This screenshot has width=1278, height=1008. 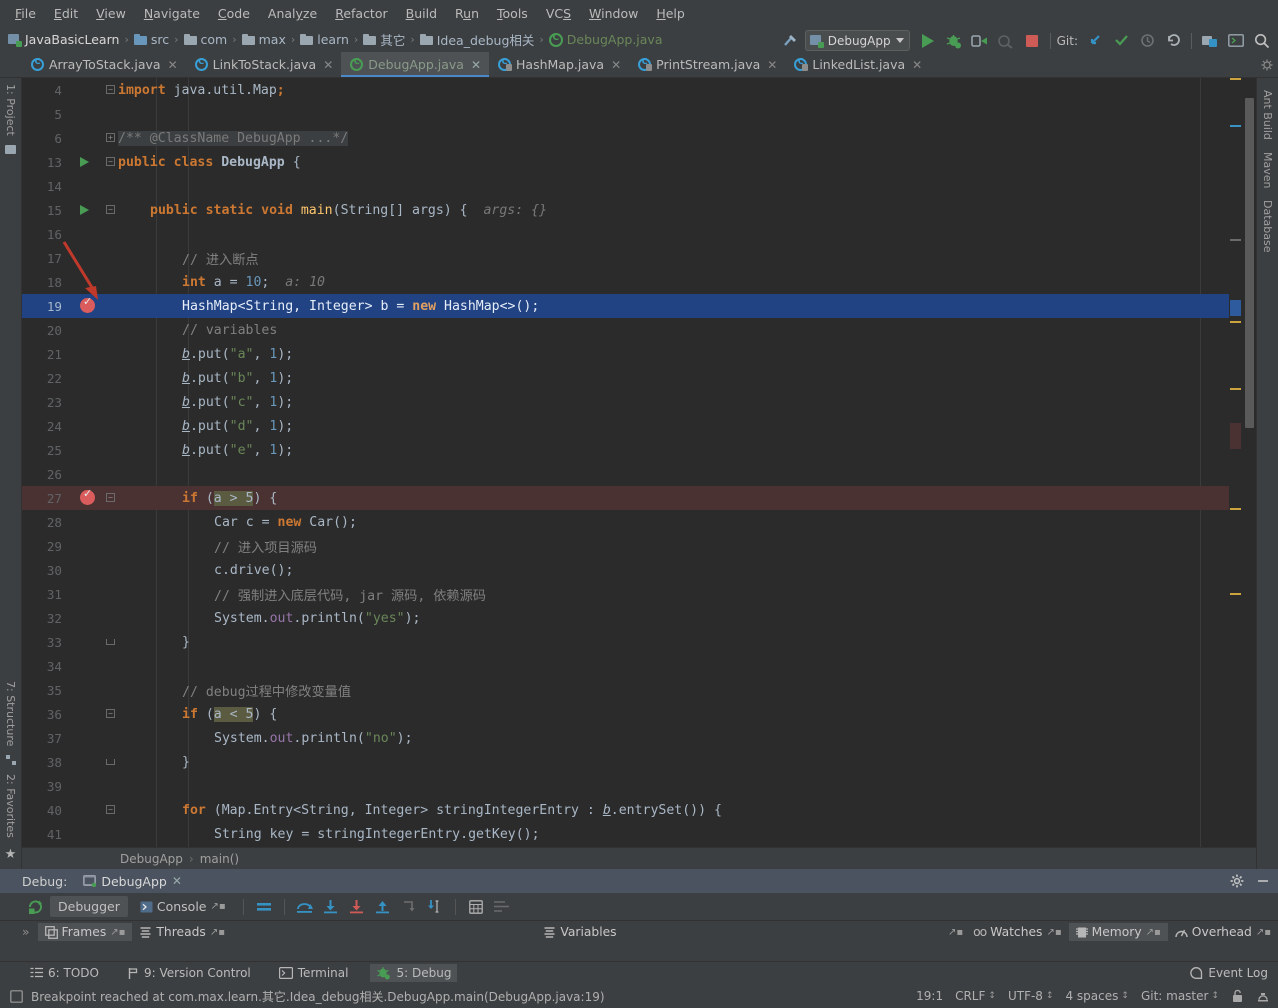 What do you see at coordinates (625, 282) in the screenshot?
I see `code-line-18: 18 int a = 10; a: 10` at bounding box center [625, 282].